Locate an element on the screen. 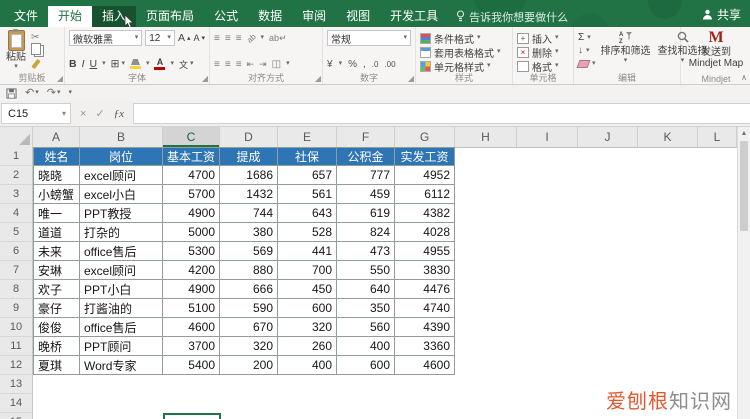 The height and width of the screenshot is (419, 750). collapse-ribbon-button: ∧ is located at coordinates (744, 77).